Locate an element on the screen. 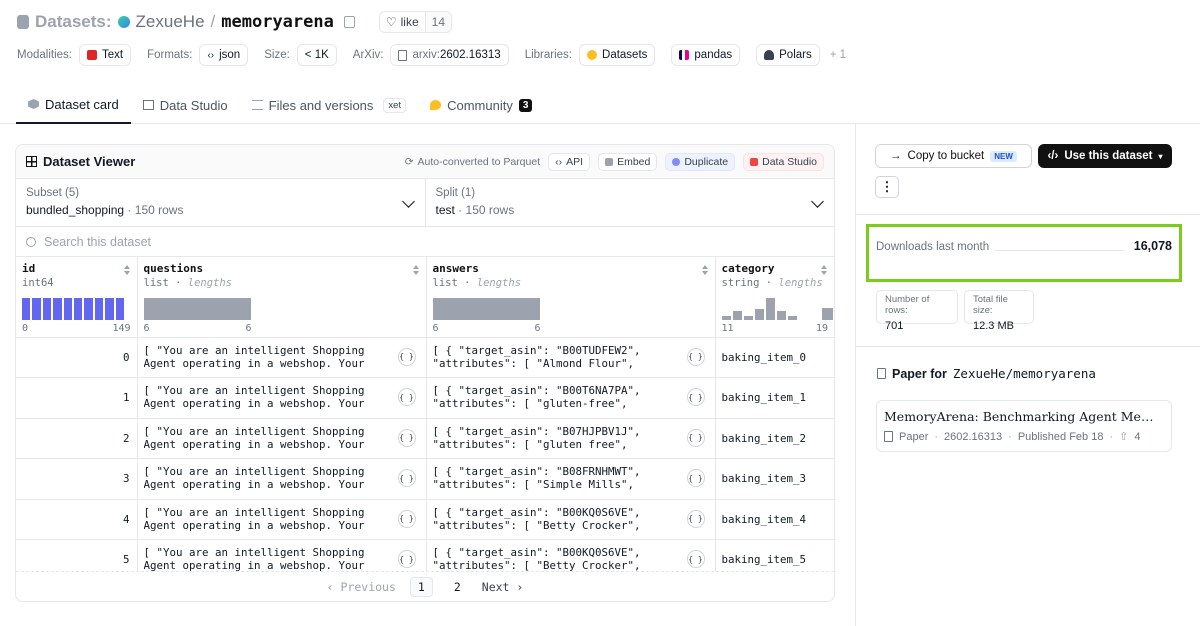  size-chip: < 1K is located at coordinates (316, 55).